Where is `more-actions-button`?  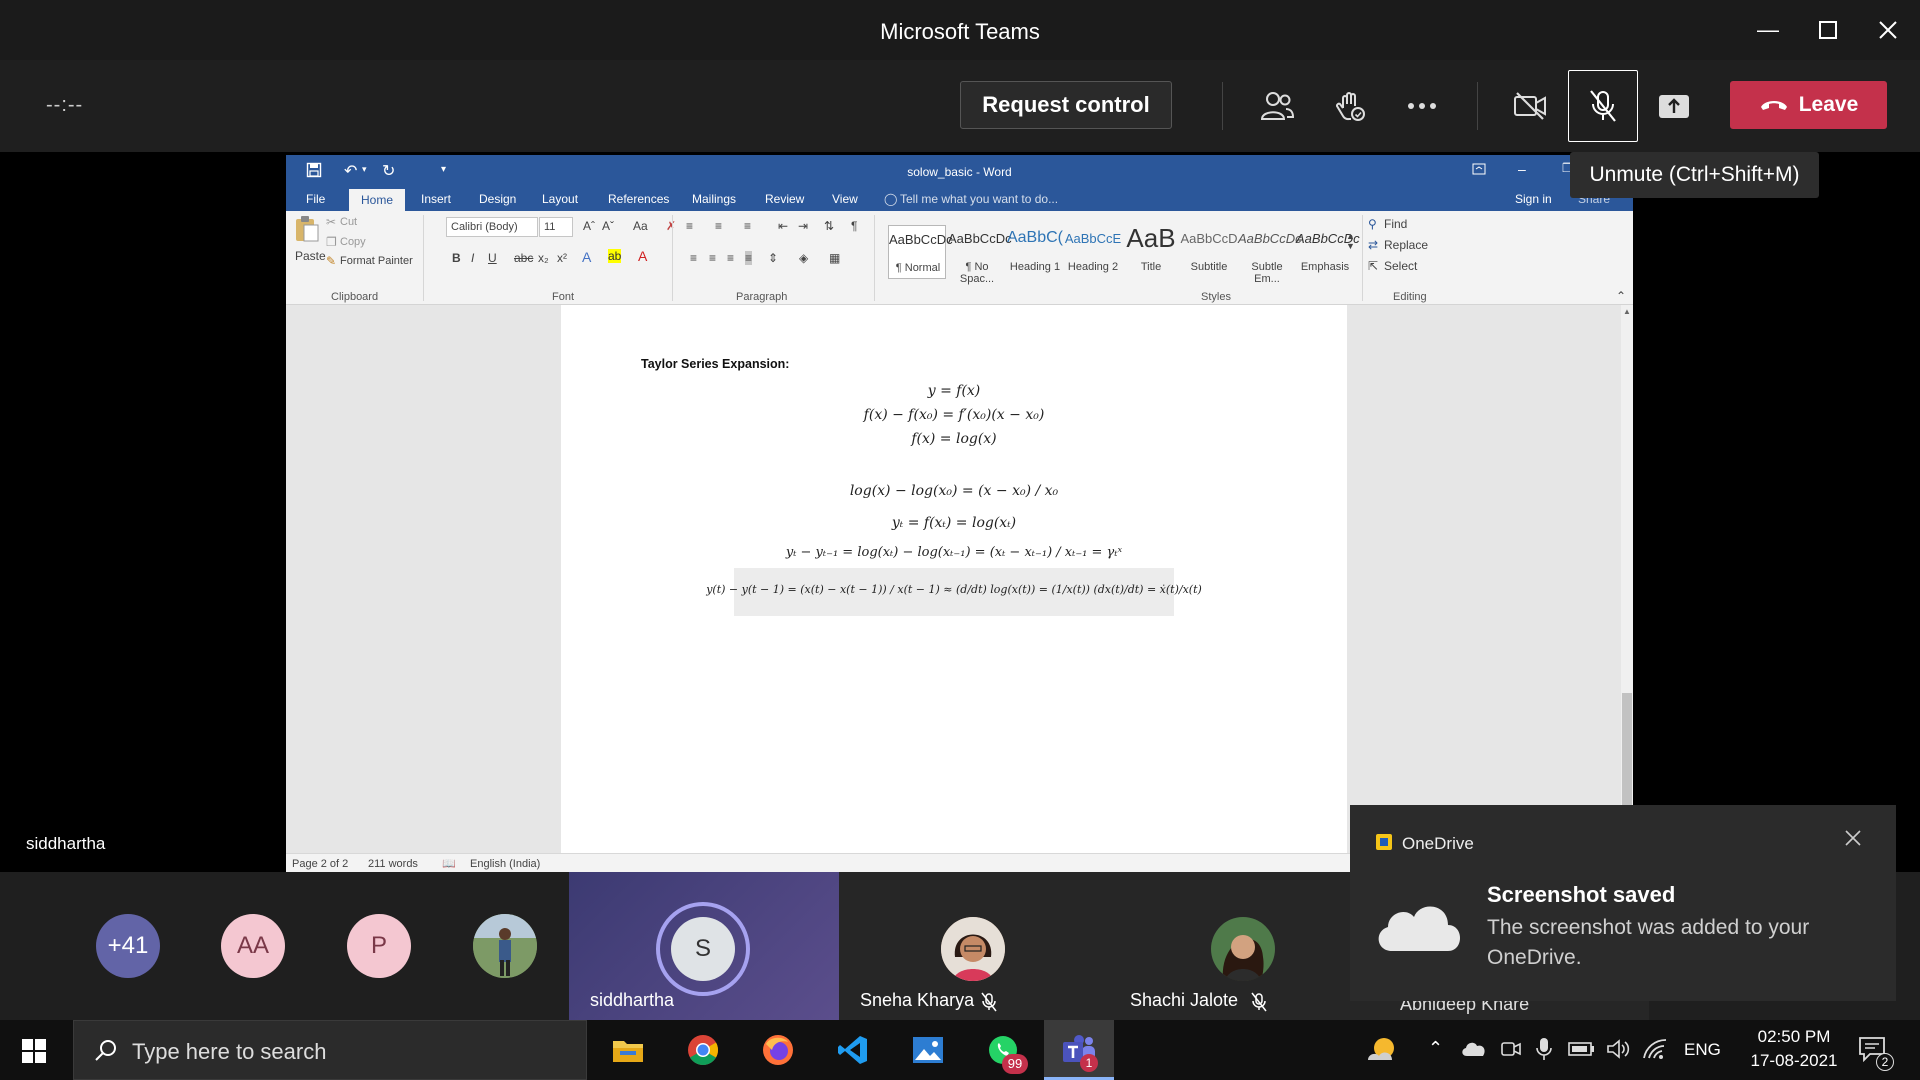
more-actions-button is located at coordinates (1422, 106).